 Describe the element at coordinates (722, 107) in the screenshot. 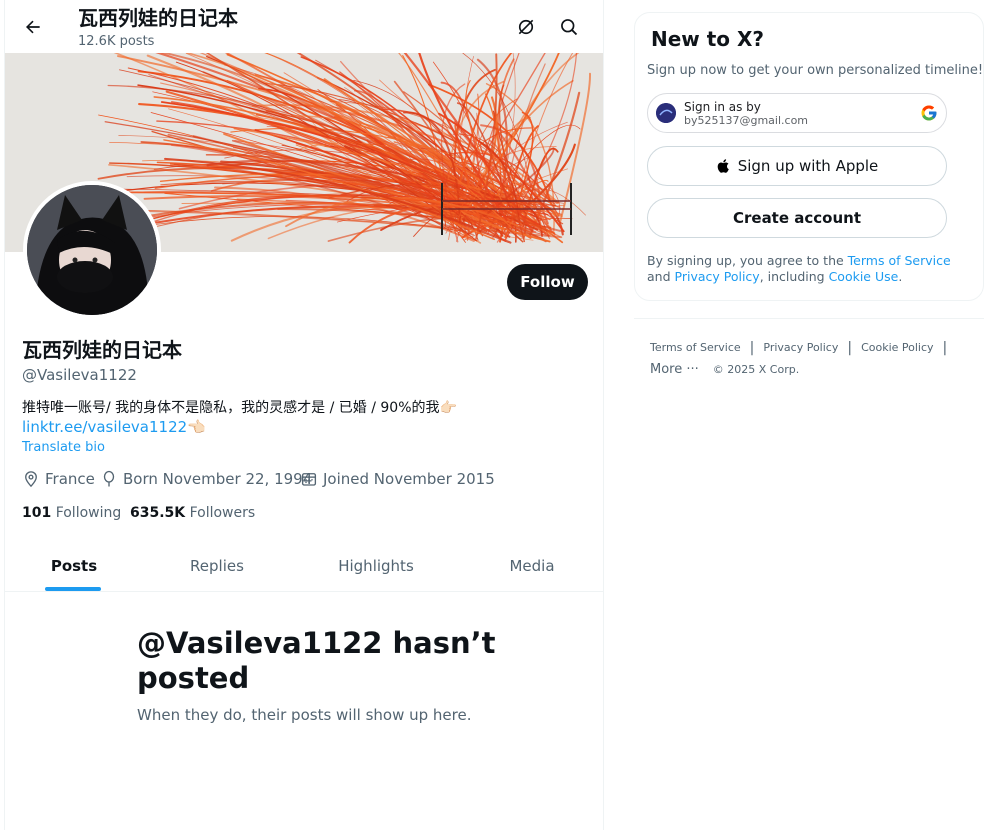

I see `google-sign-in-label: Sign in as by` at that location.